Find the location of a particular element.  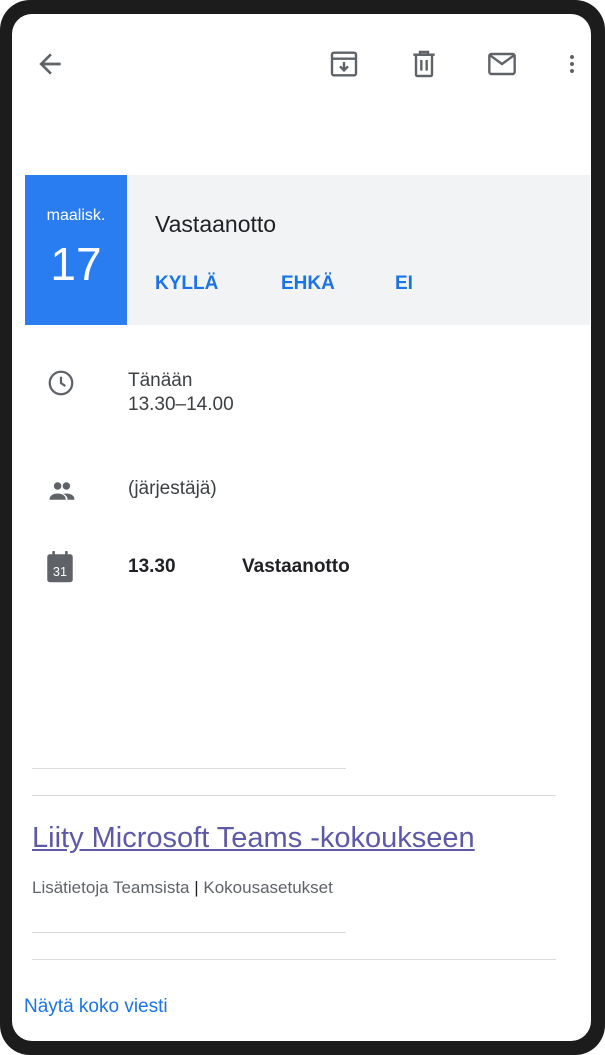

agenda-time: 13.30 is located at coordinates (152, 566).